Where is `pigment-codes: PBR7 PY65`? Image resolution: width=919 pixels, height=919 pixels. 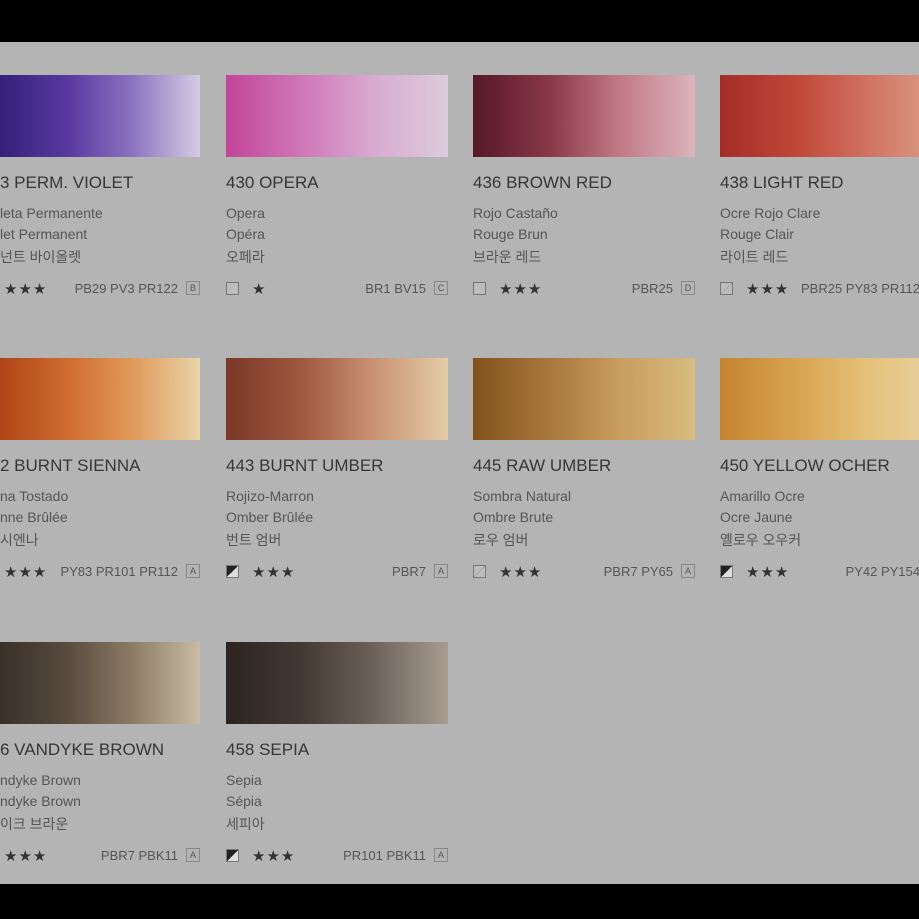
pigment-codes: PBR7 PY65 is located at coordinates (638, 571).